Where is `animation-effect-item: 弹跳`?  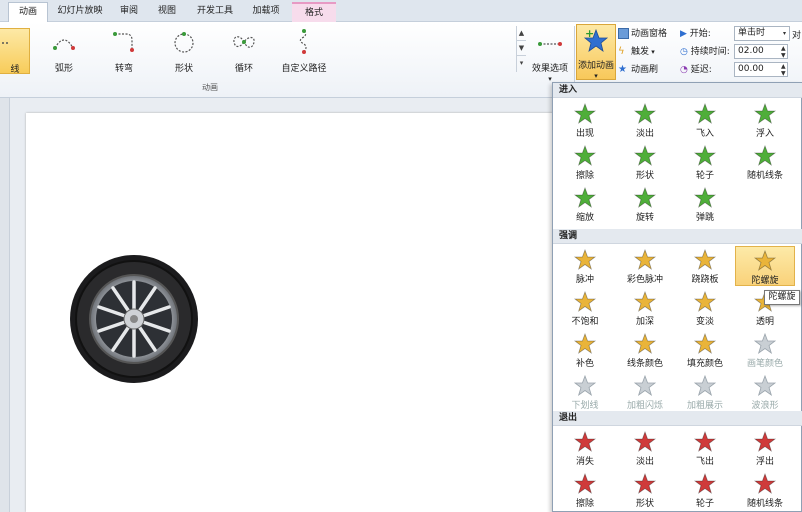 animation-effect-item: 弹跳 is located at coordinates (705, 204).